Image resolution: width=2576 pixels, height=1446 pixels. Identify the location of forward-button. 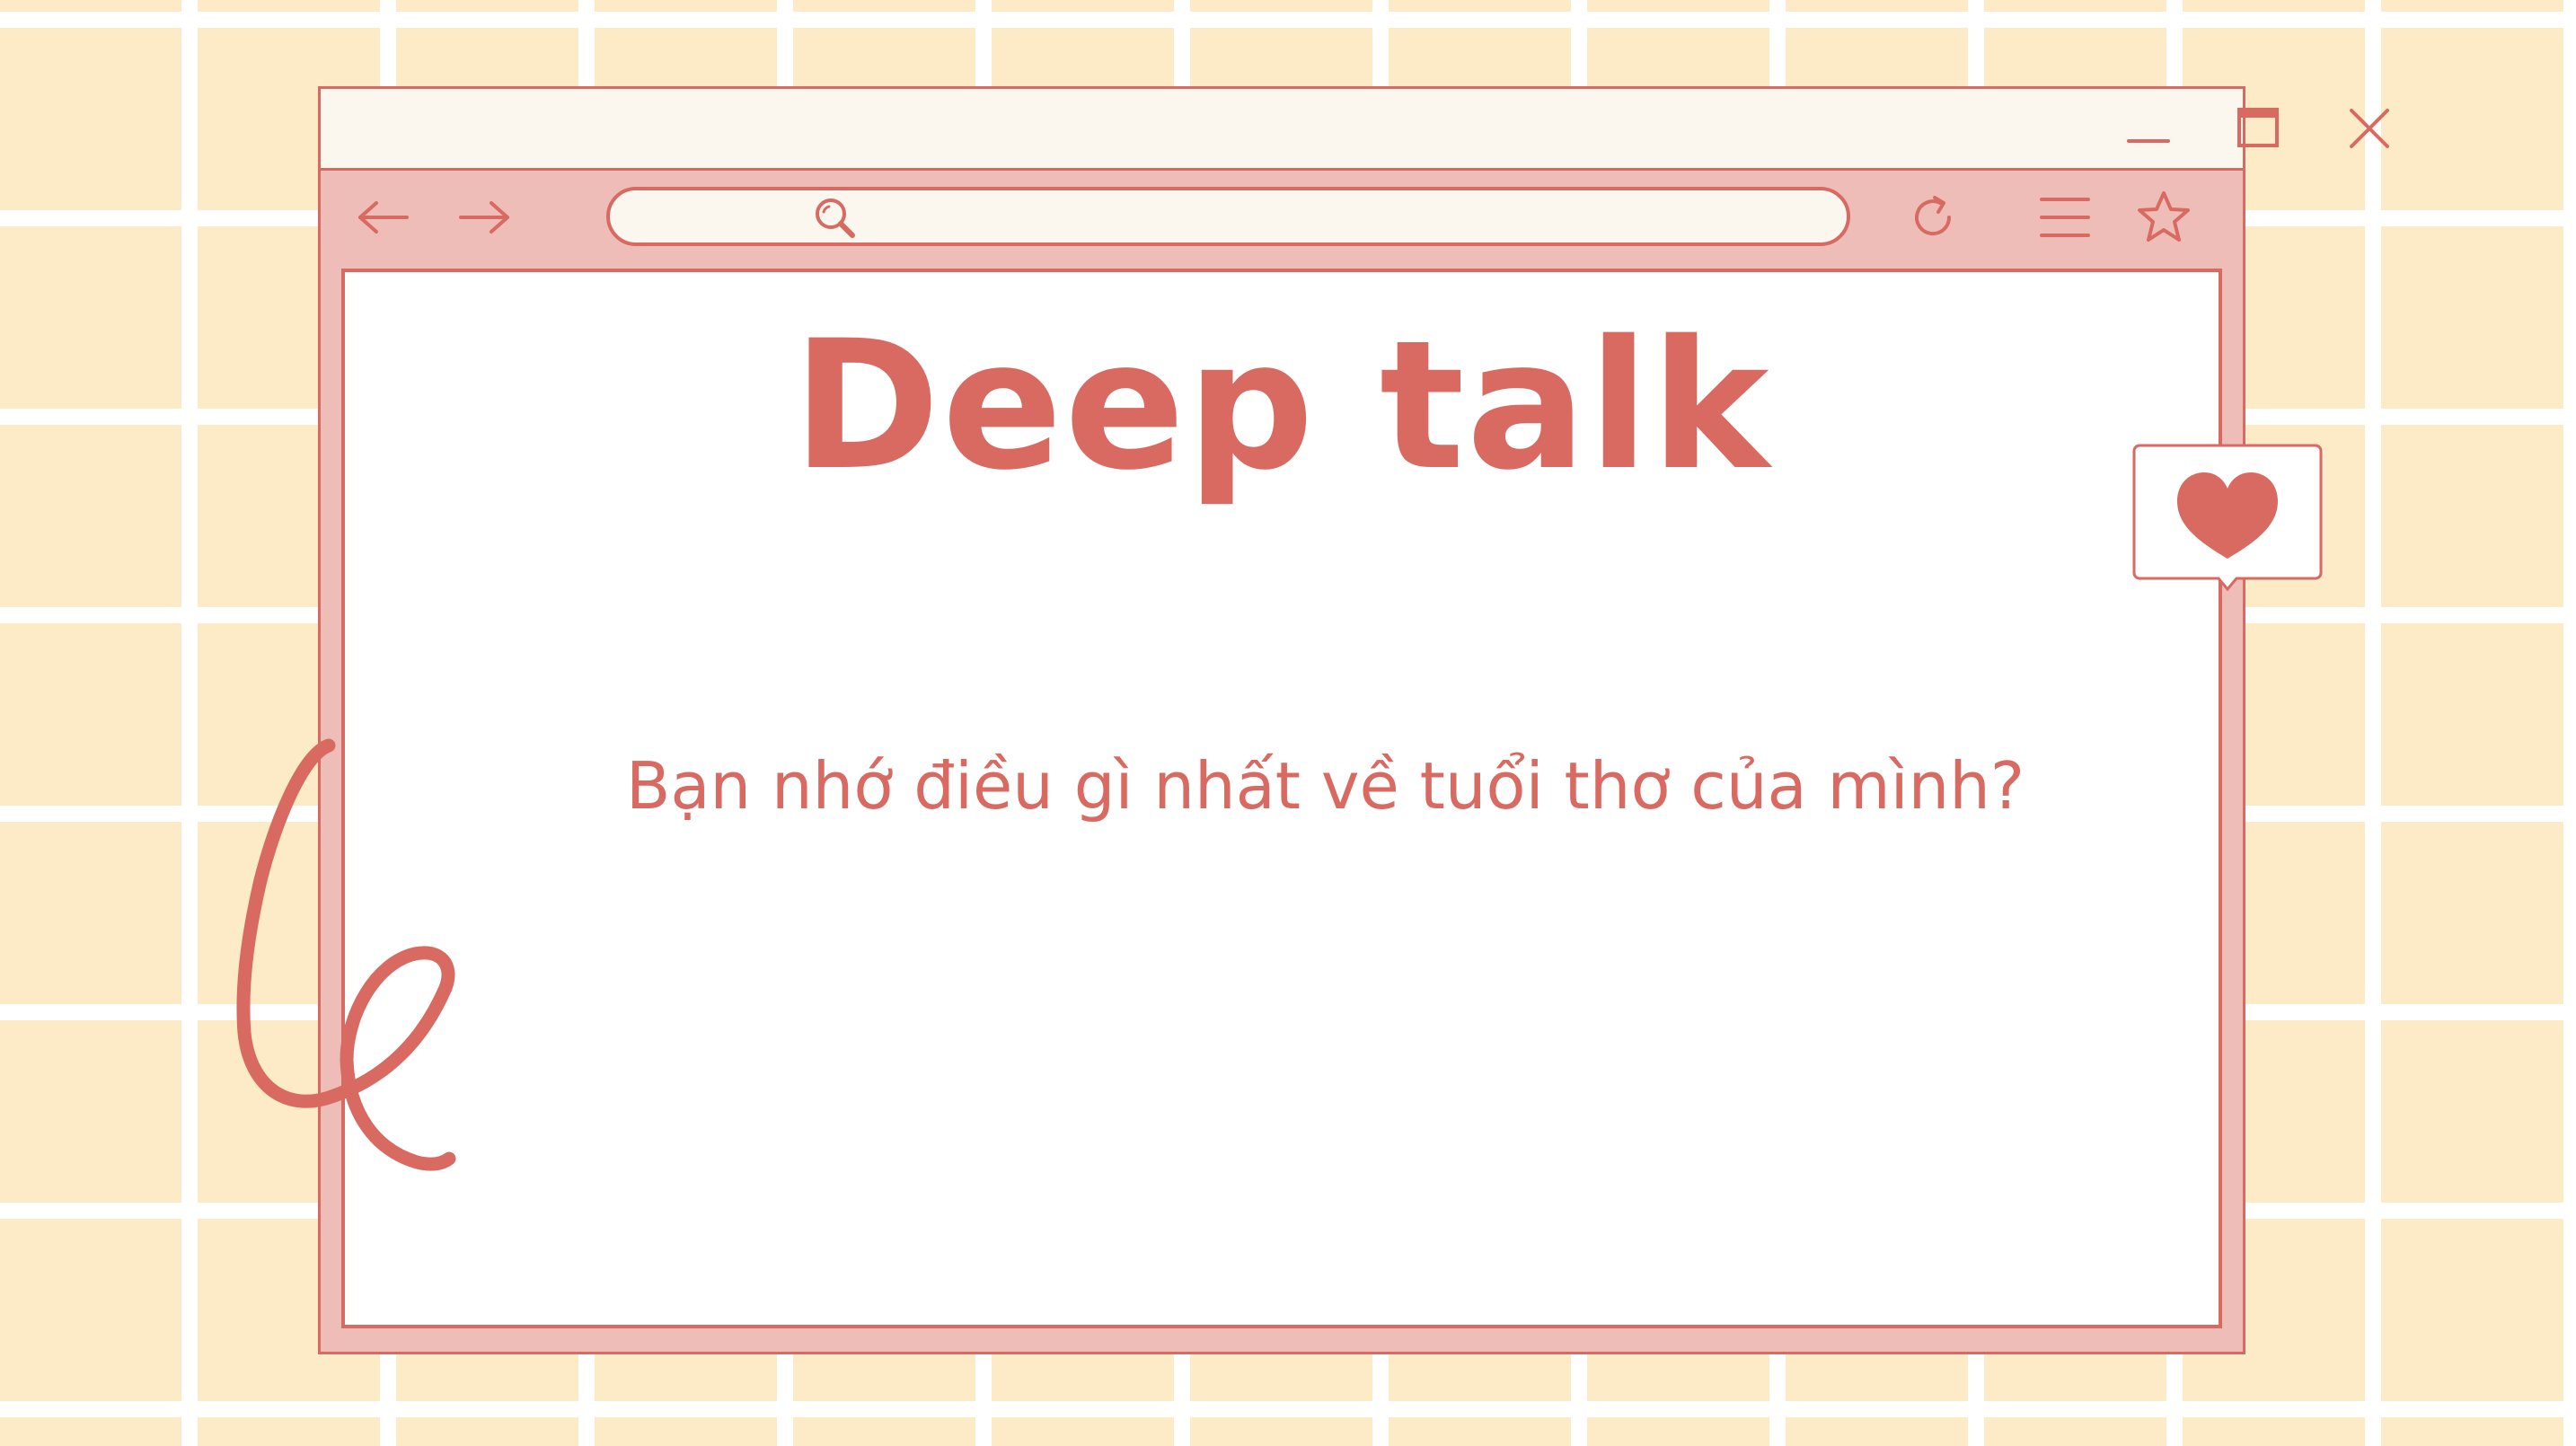
(484, 217).